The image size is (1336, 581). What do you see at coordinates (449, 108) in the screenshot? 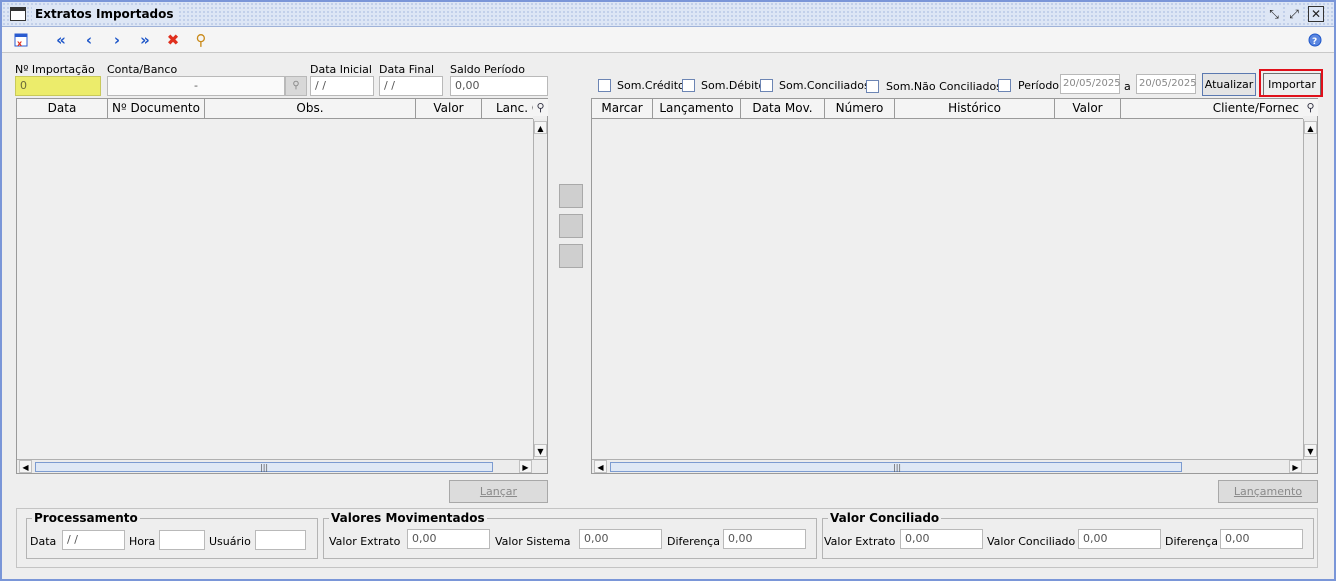
I see `col-valor: Valor` at bounding box center [449, 108].